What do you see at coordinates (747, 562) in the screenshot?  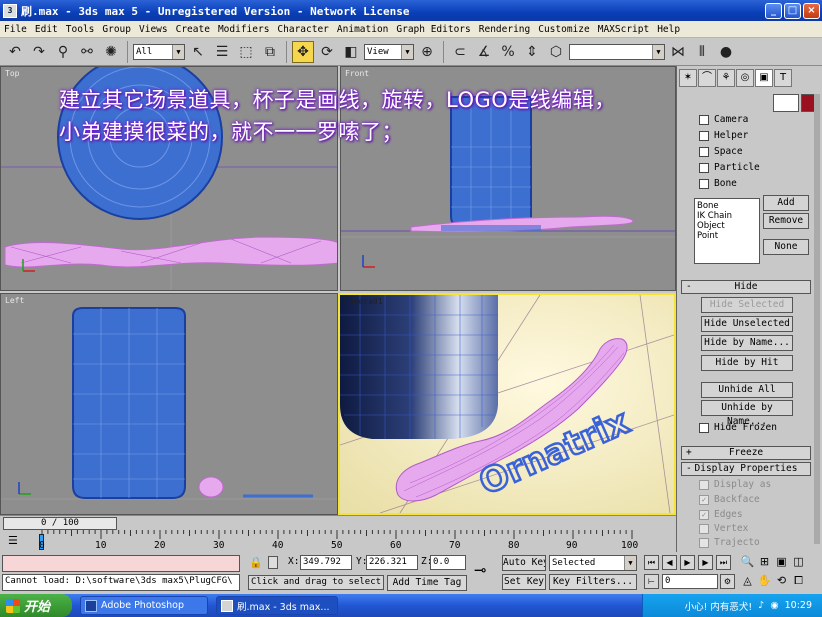 I see `zoom-icon: 🔍` at bounding box center [747, 562].